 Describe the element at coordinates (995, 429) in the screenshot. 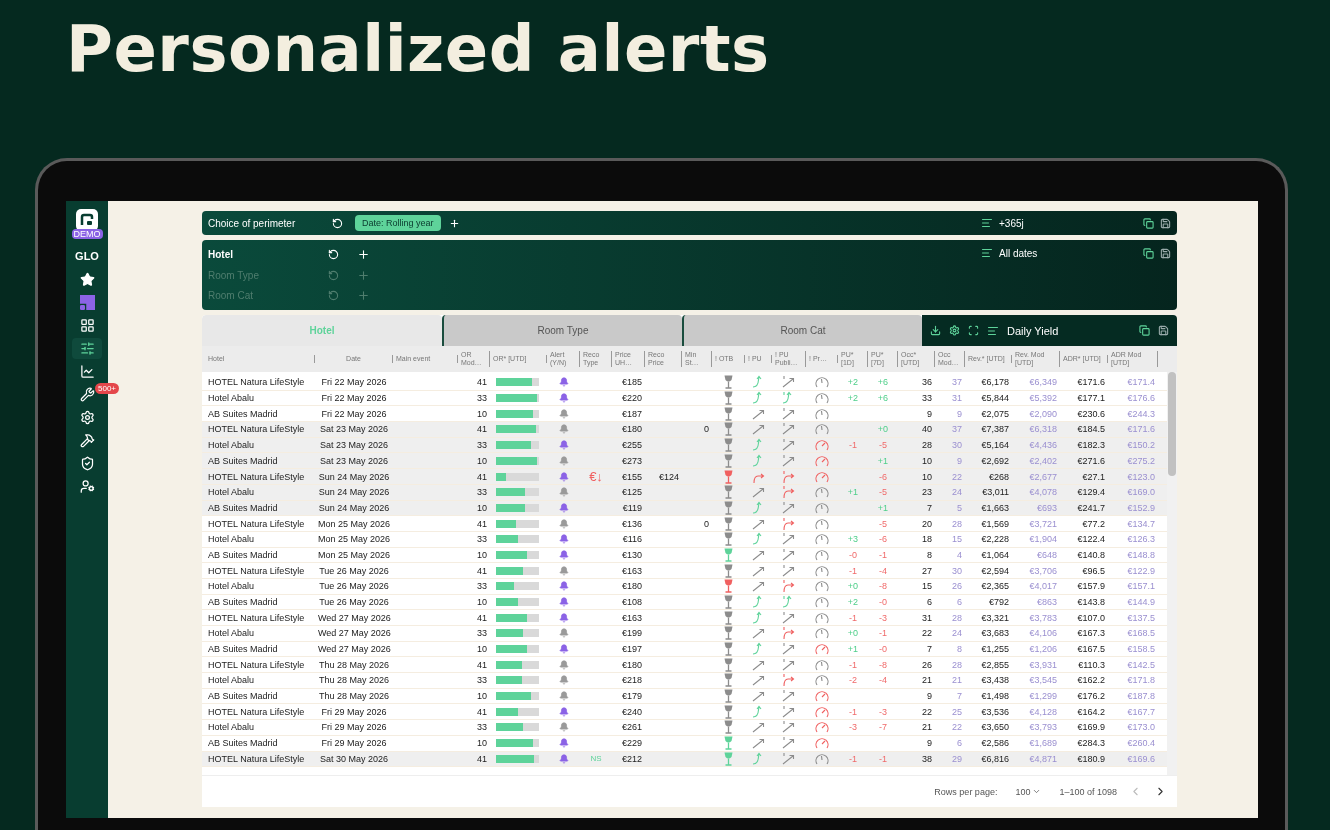

I see `table-cell-text: €7,387` at that location.